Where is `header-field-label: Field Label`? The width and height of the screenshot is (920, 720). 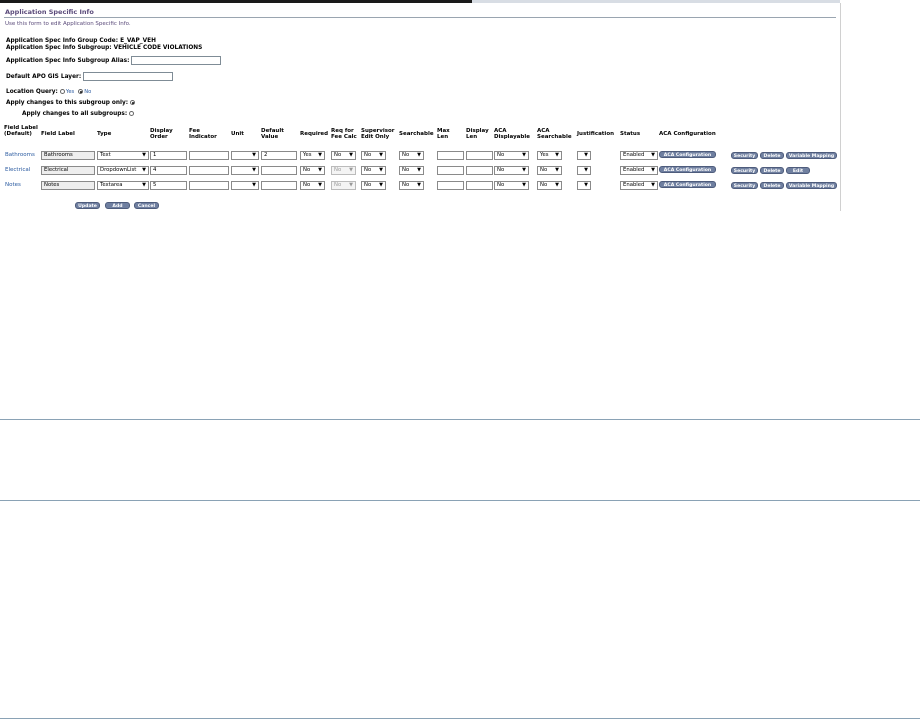 header-field-label: Field Label is located at coordinates (58, 134).